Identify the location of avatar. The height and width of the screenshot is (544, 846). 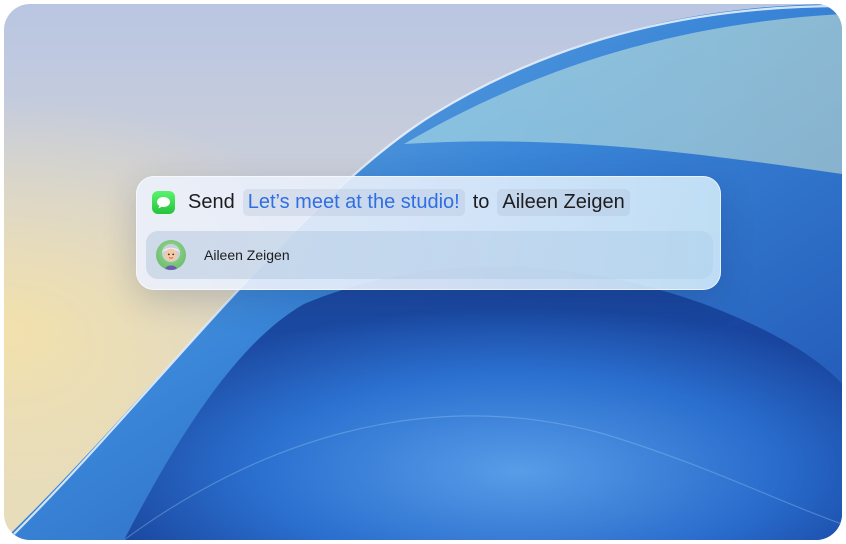
(171, 255).